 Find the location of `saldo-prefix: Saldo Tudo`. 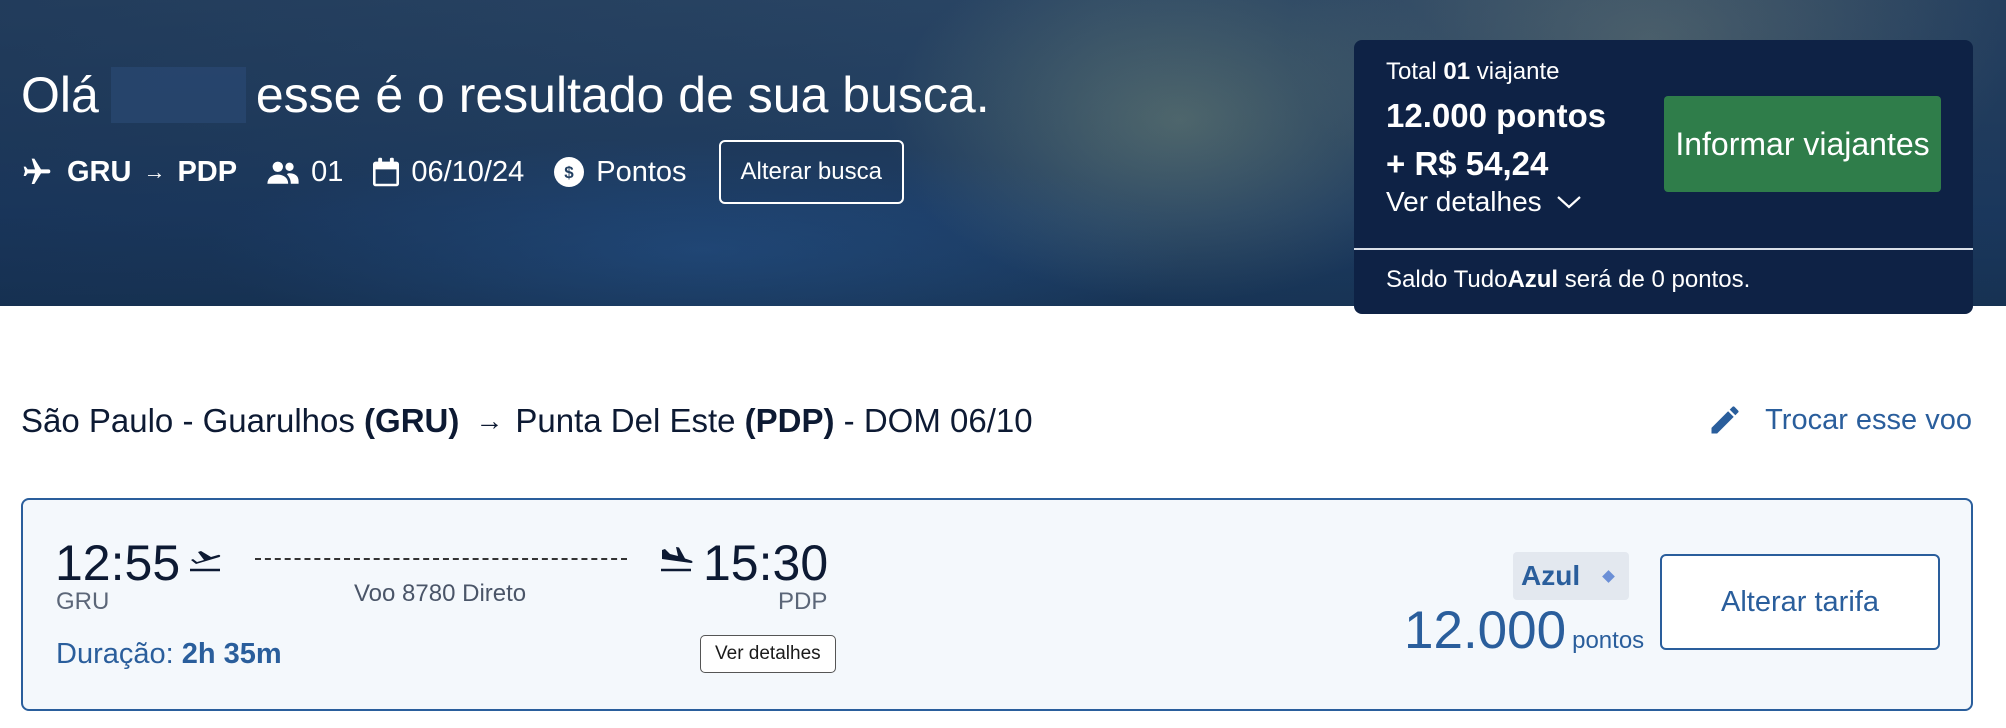

saldo-prefix: Saldo Tudo is located at coordinates (1447, 279).